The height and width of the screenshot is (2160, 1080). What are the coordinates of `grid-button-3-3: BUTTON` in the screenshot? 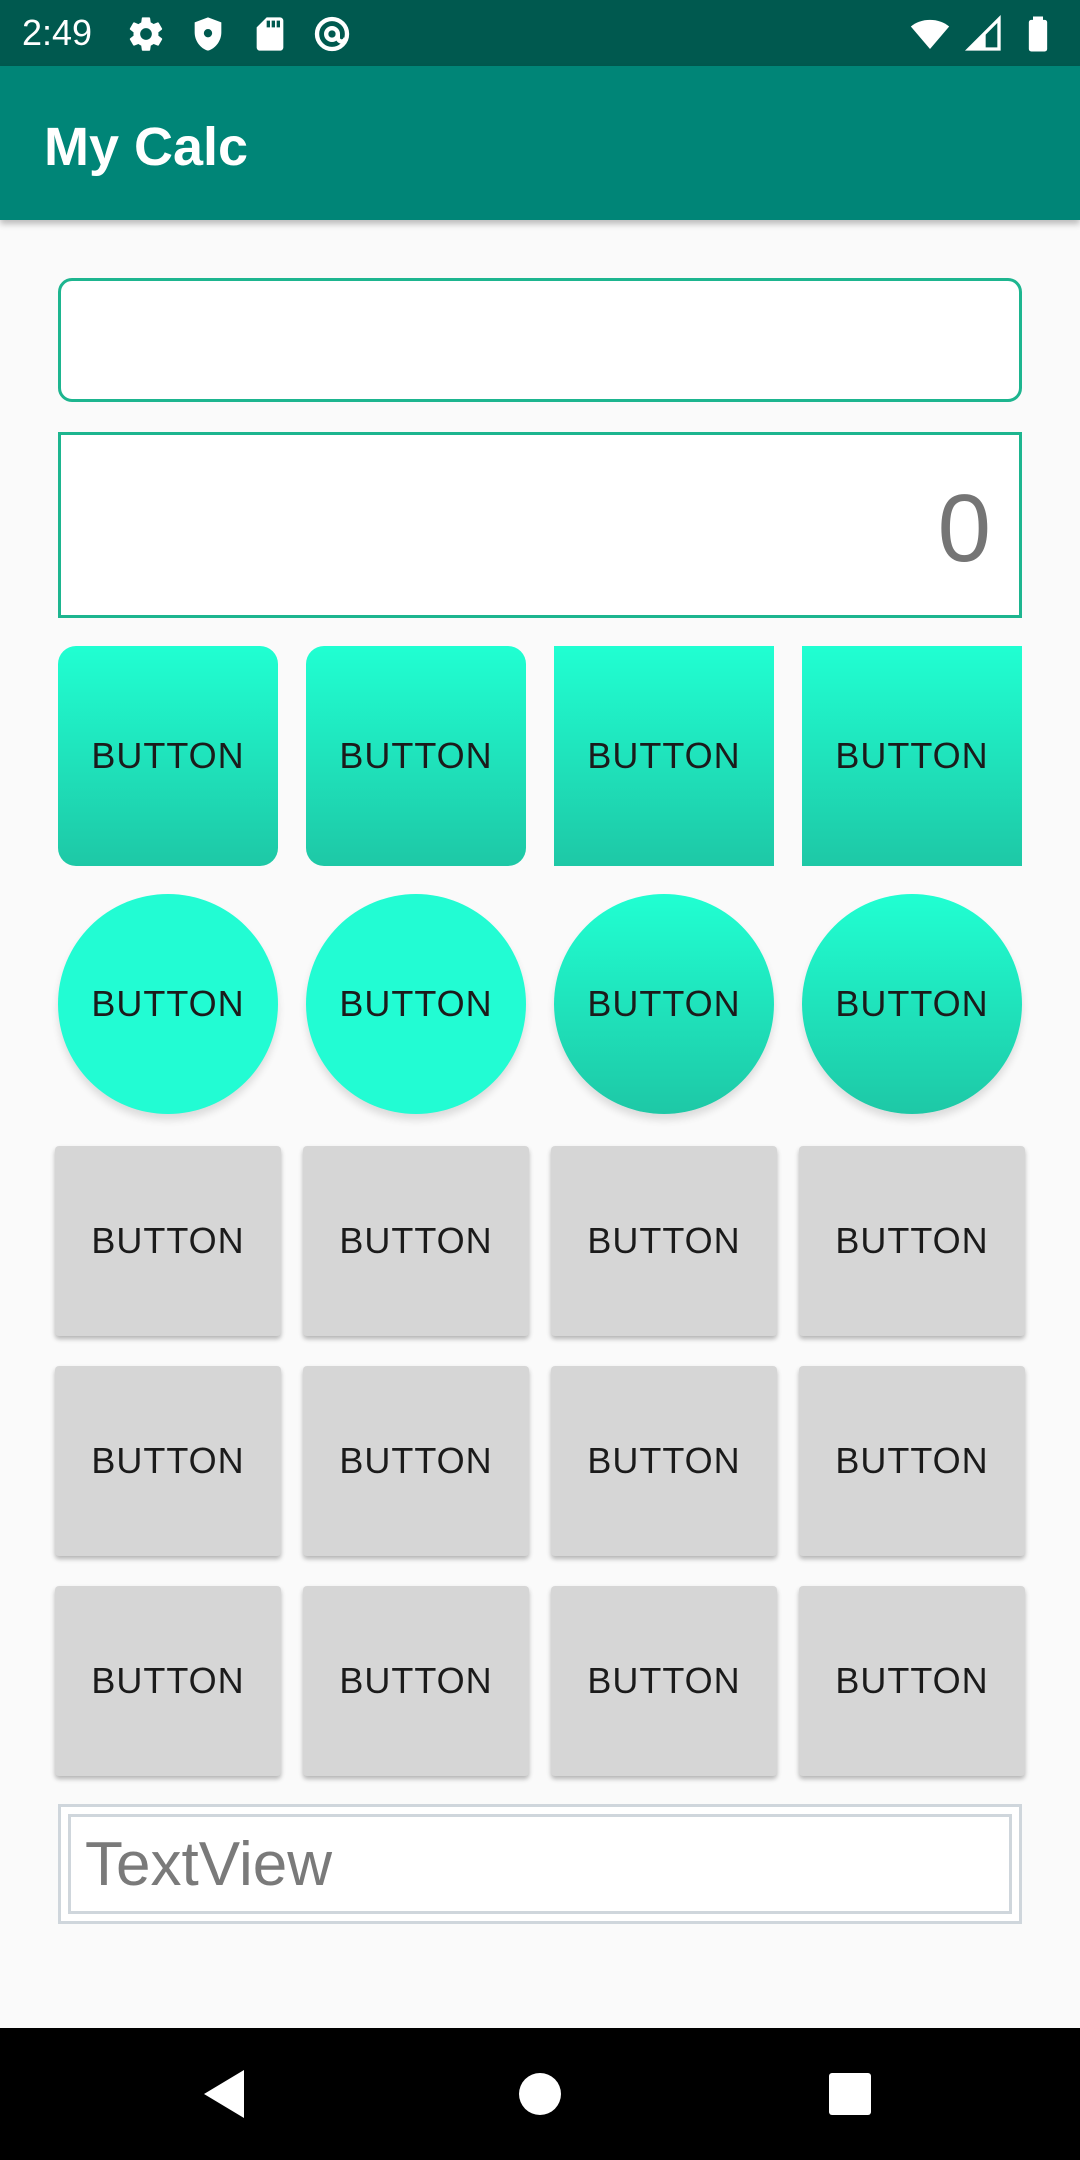 It's located at (664, 1681).